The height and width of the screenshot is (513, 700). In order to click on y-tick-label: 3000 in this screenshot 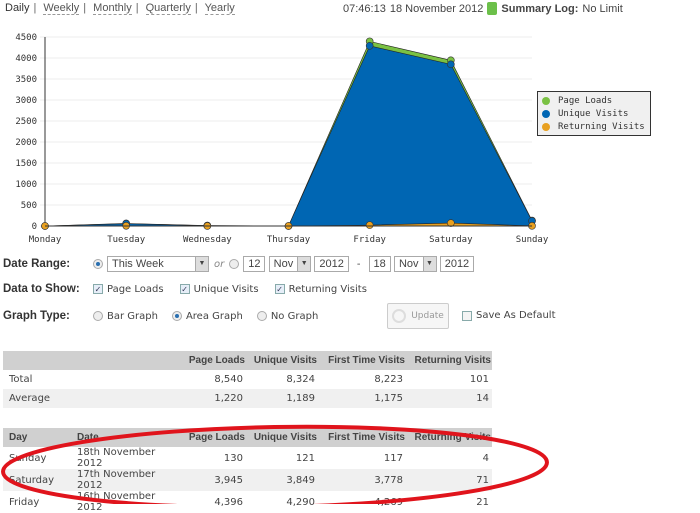, I will do `click(26, 101)`.